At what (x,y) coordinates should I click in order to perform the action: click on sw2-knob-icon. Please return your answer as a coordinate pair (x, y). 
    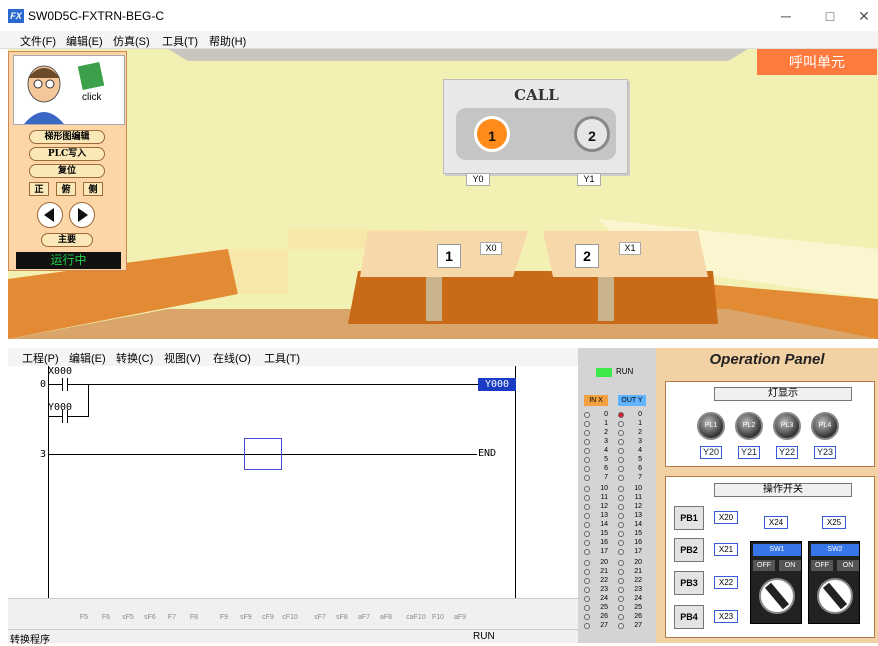
    Looking at the image, I should click on (835, 596).